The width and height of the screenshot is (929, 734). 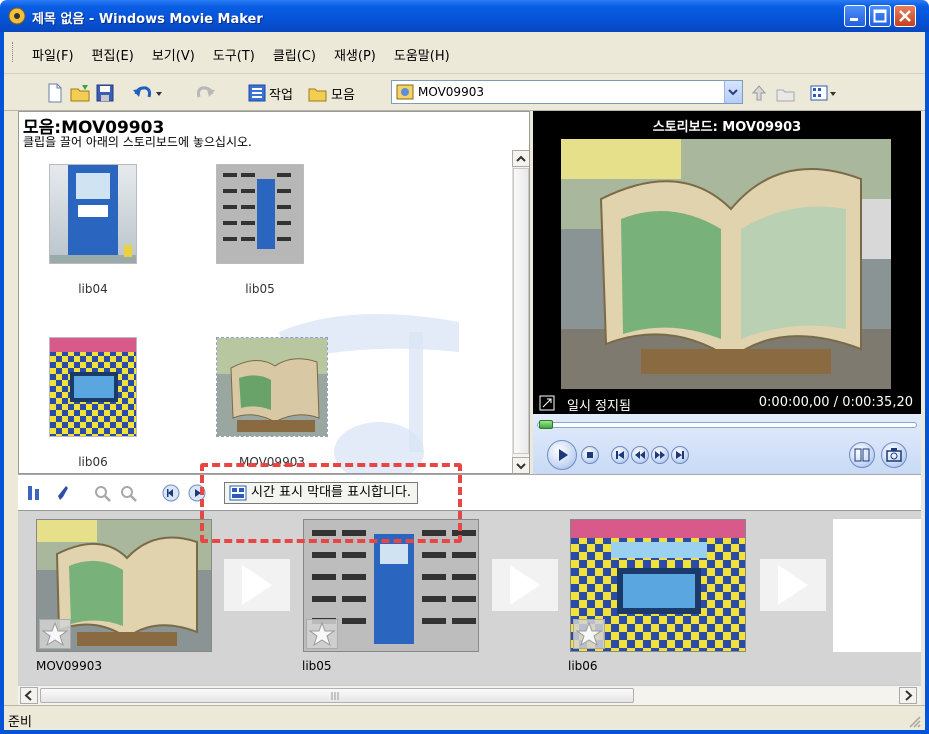 What do you see at coordinates (129, 494) in the screenshot?
I see `zoom-out-icon` at bounding box center [129, 494].